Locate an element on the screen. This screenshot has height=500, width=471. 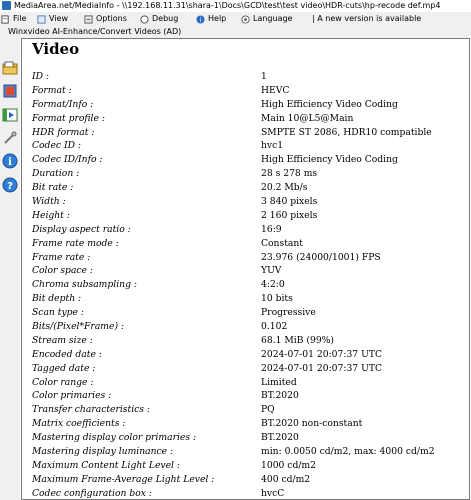
info-value: Constant is located at coordinates (282, 243).